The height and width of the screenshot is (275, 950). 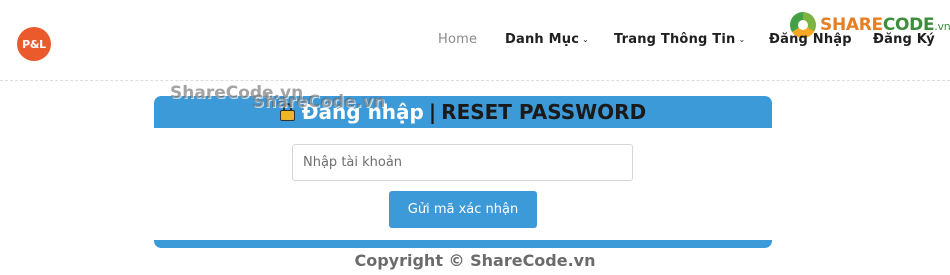 I want to click on nav-label: Đăng Nhập, so click(x=810, y=39).